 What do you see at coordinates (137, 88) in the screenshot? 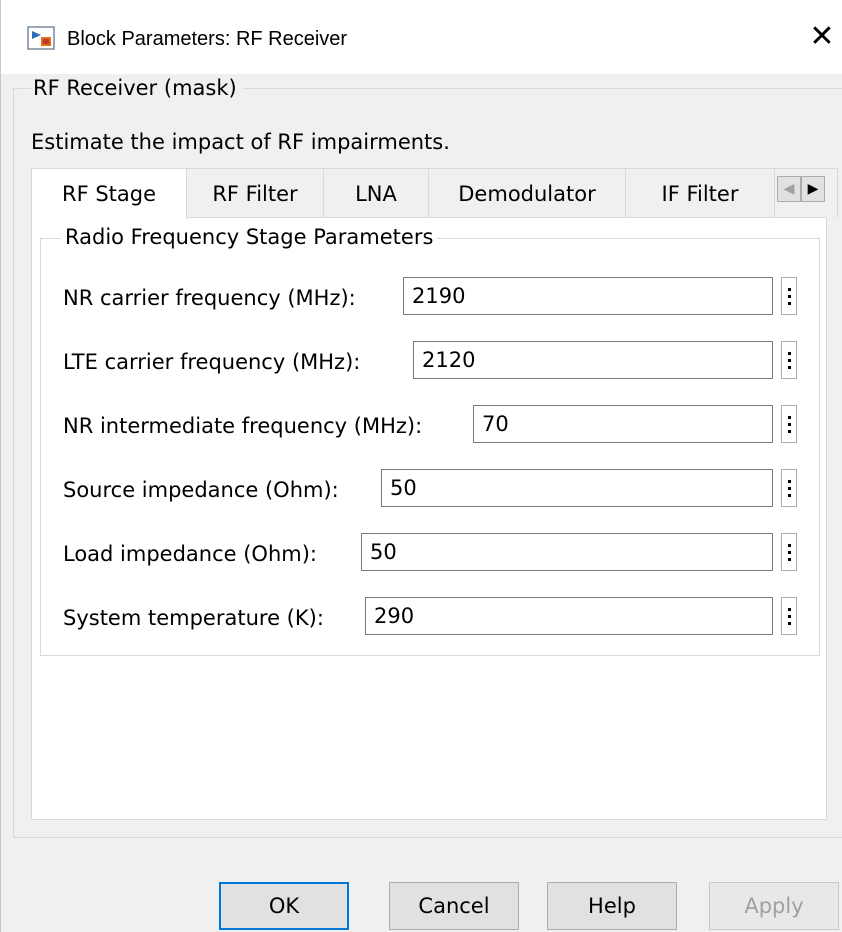
I see `mask-title: RF Receiver (mask)` at bounding box center [137, 88].